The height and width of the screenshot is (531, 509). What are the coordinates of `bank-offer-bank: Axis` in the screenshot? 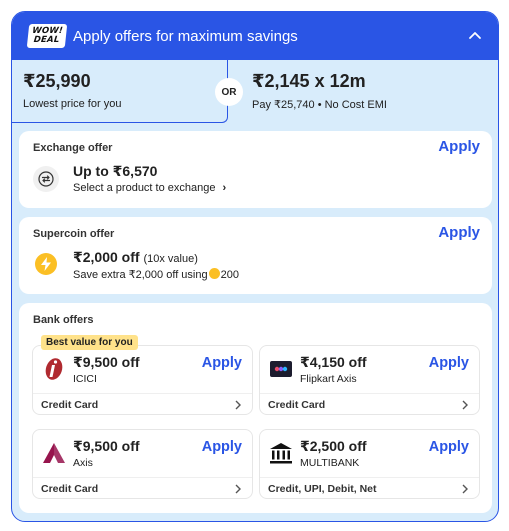 It's located at (83, 463).